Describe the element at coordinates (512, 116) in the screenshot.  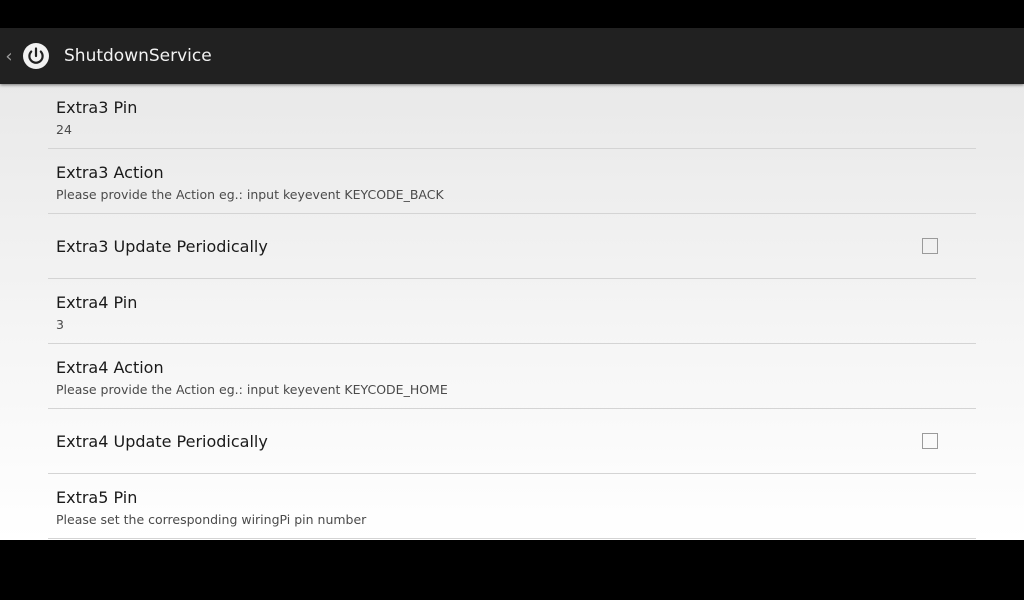
I see `pref-extra3-pin: Extra3 Pin 24` at that location.